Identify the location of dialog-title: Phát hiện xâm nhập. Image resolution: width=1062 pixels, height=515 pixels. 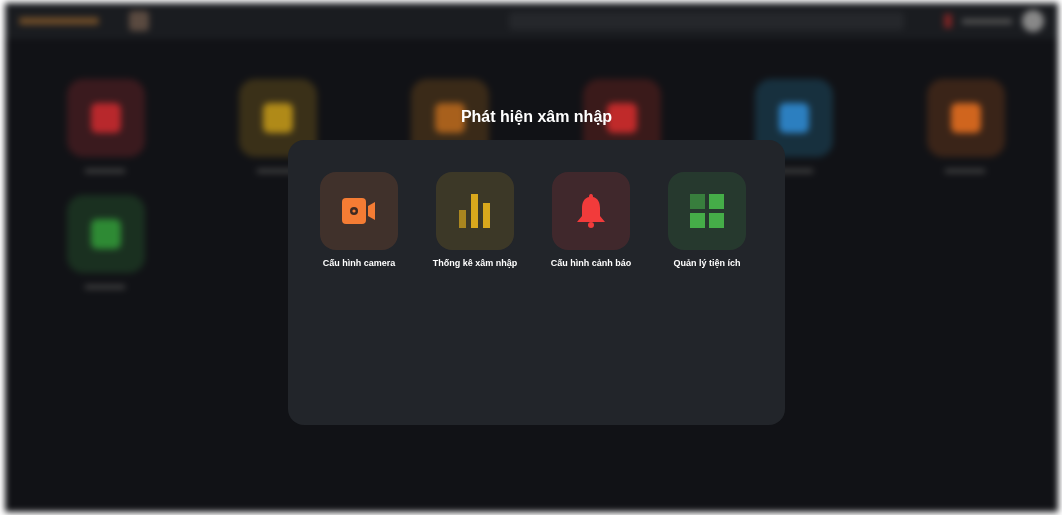
(536, 117).